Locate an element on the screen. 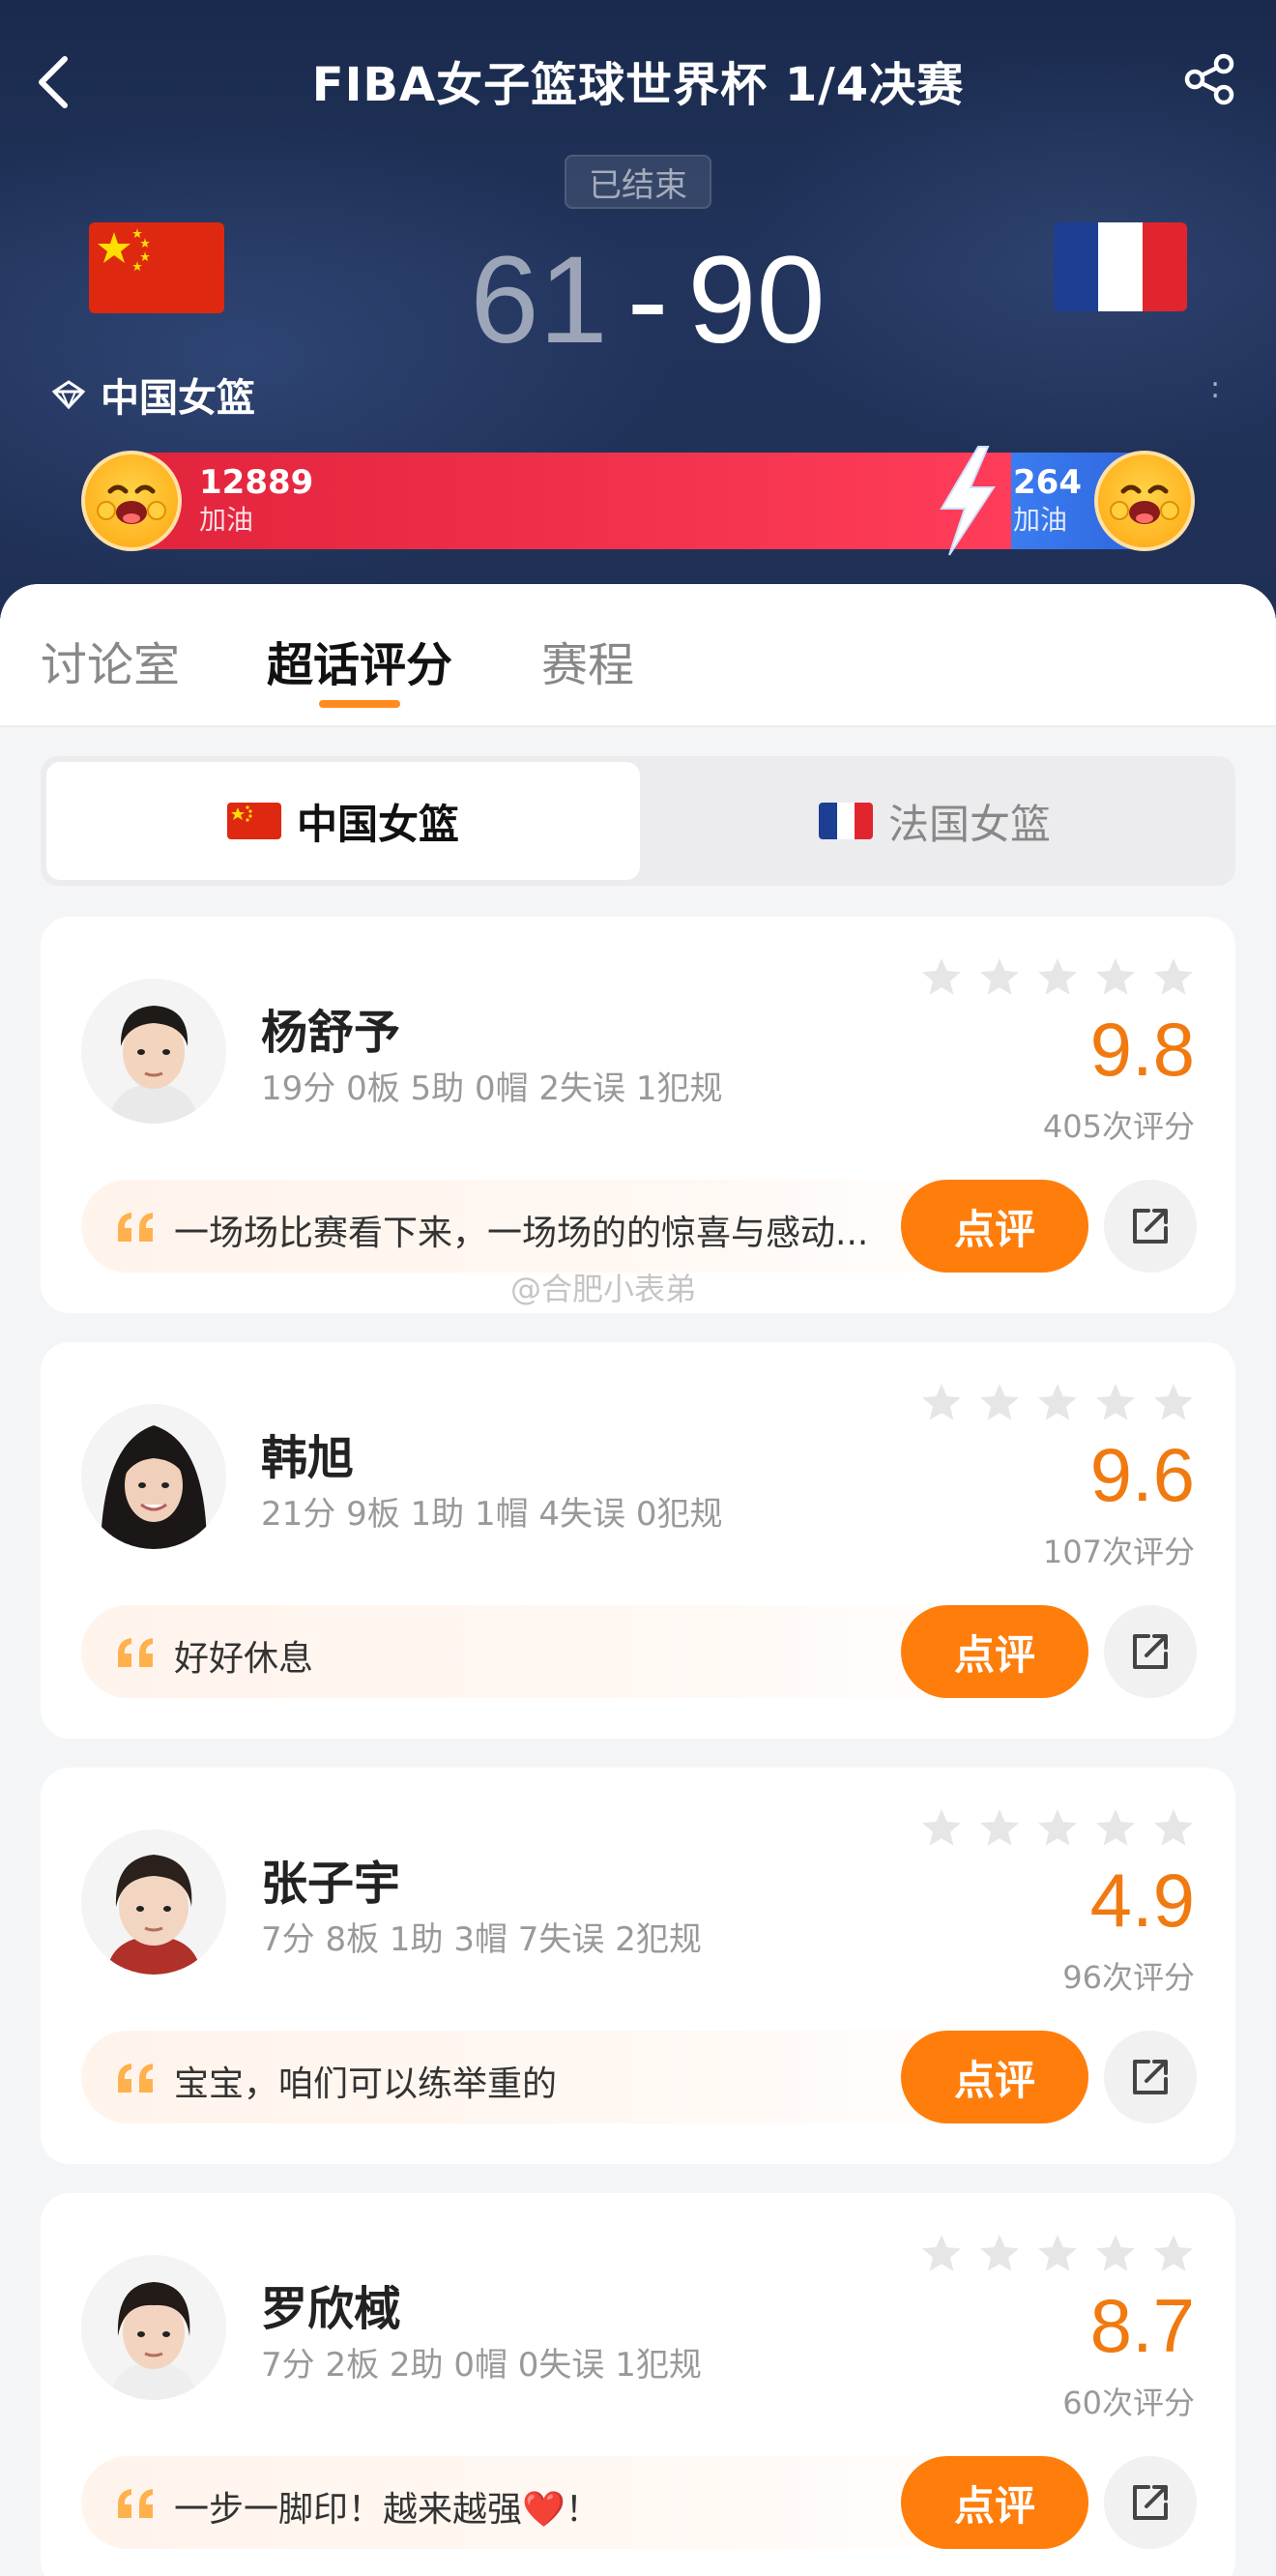 The image size is (1276, 2576). away-cheer-count: 264 加油 is located at coordinates (1048, 500).